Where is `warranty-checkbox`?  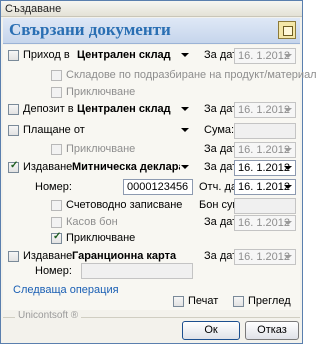 warranty-checkbox is located at coordinates (13, 256).